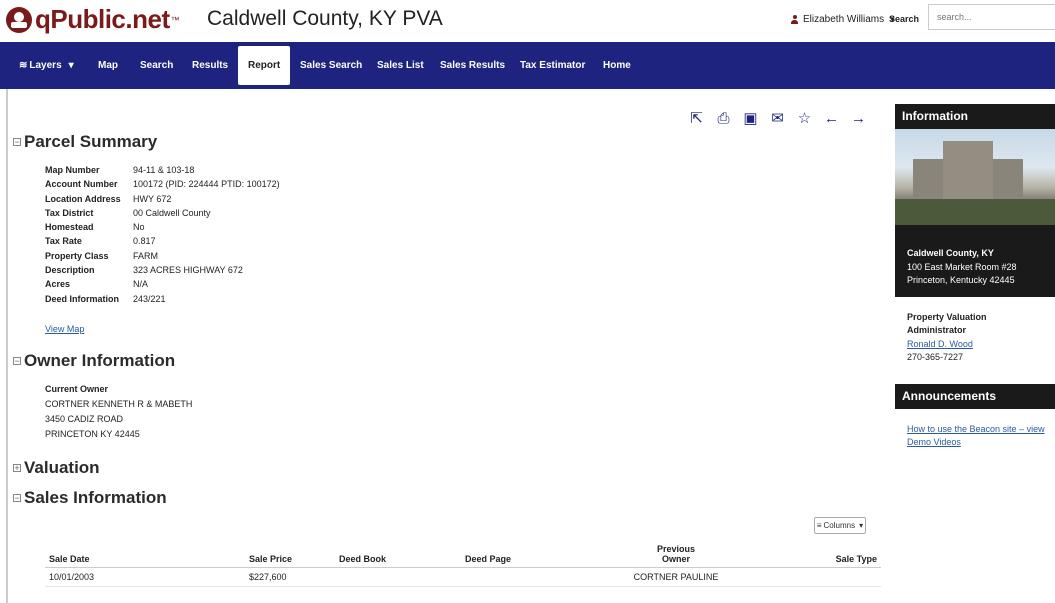 Image resolution: width=1055 pixels, height=603 pixels. Describe the element at coordinates (290, 577) in the screenshot. I see `cell-sale-price: $227,600` at that location.